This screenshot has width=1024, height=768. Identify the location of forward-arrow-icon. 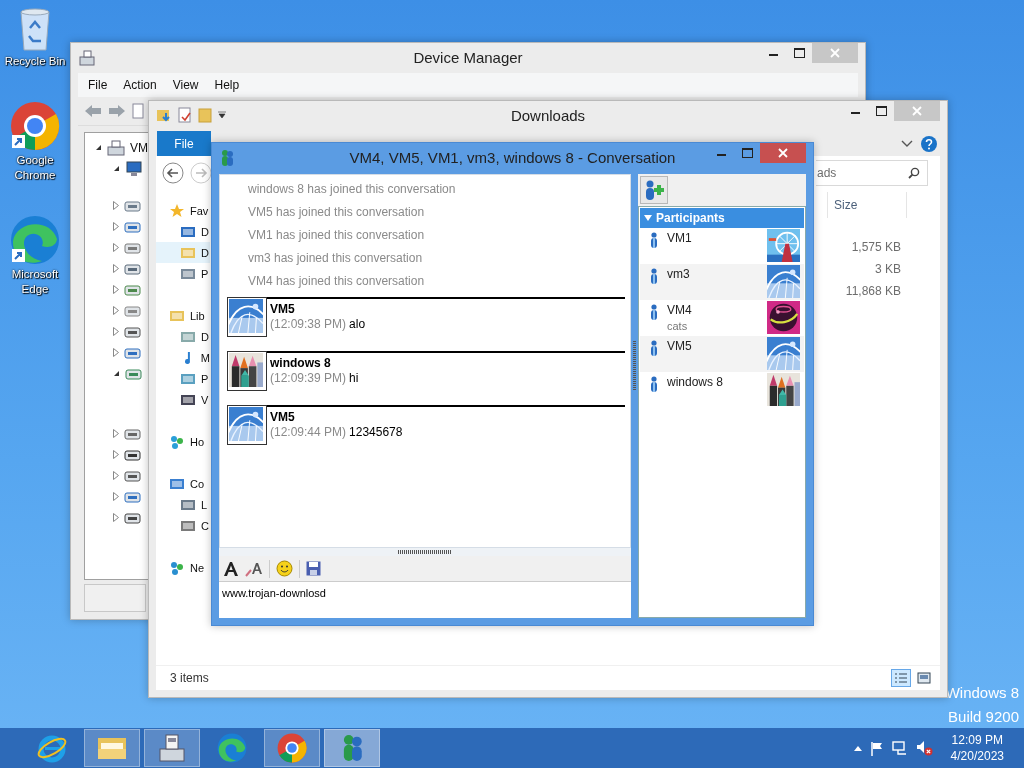
(117, 111).